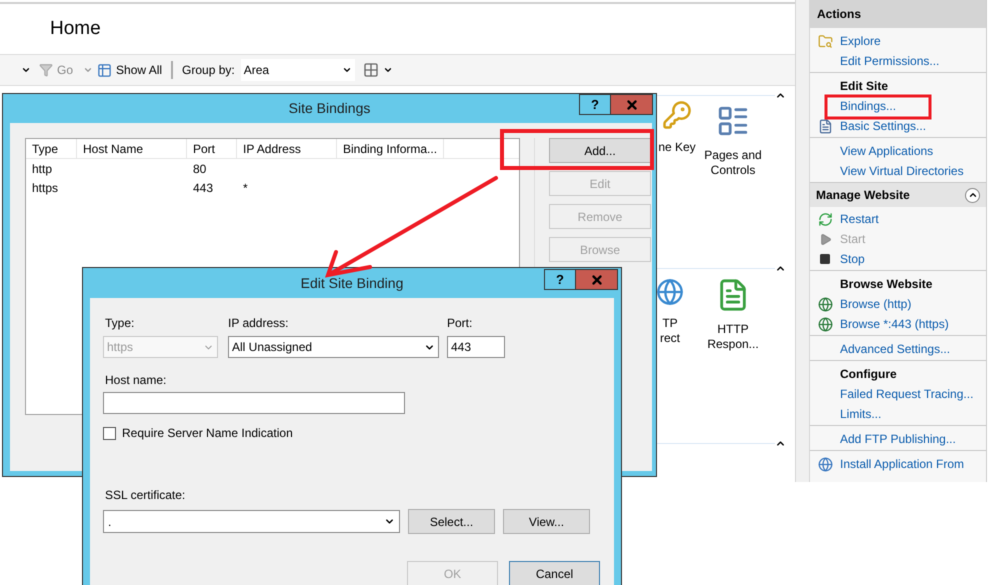 This screenshot has width=989, height=585. Describe the element at coordinates (370, 70) in the screenshot. I see `view-icon` at that location.